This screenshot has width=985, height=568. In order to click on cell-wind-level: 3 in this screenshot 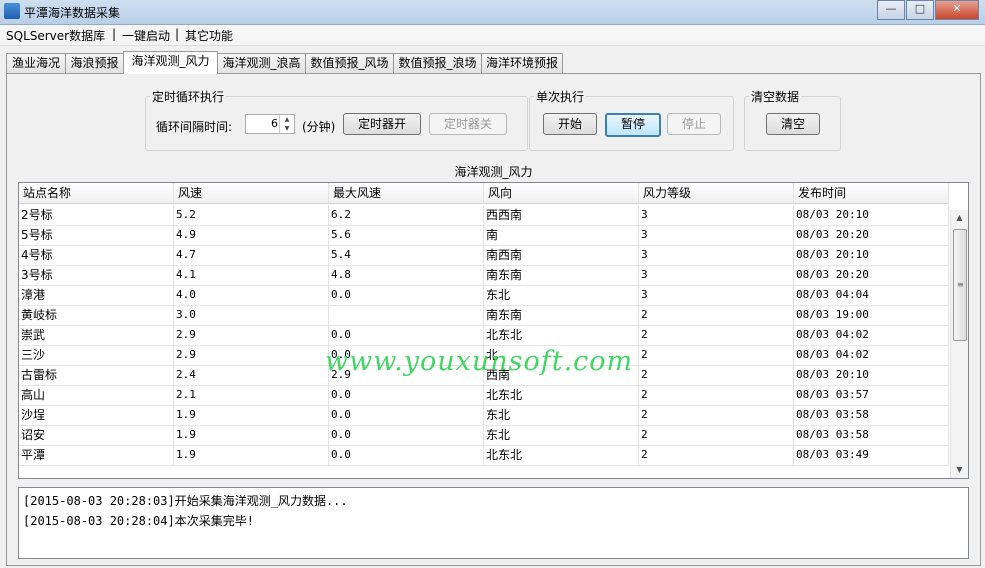, I will do `click(716, 215)`.